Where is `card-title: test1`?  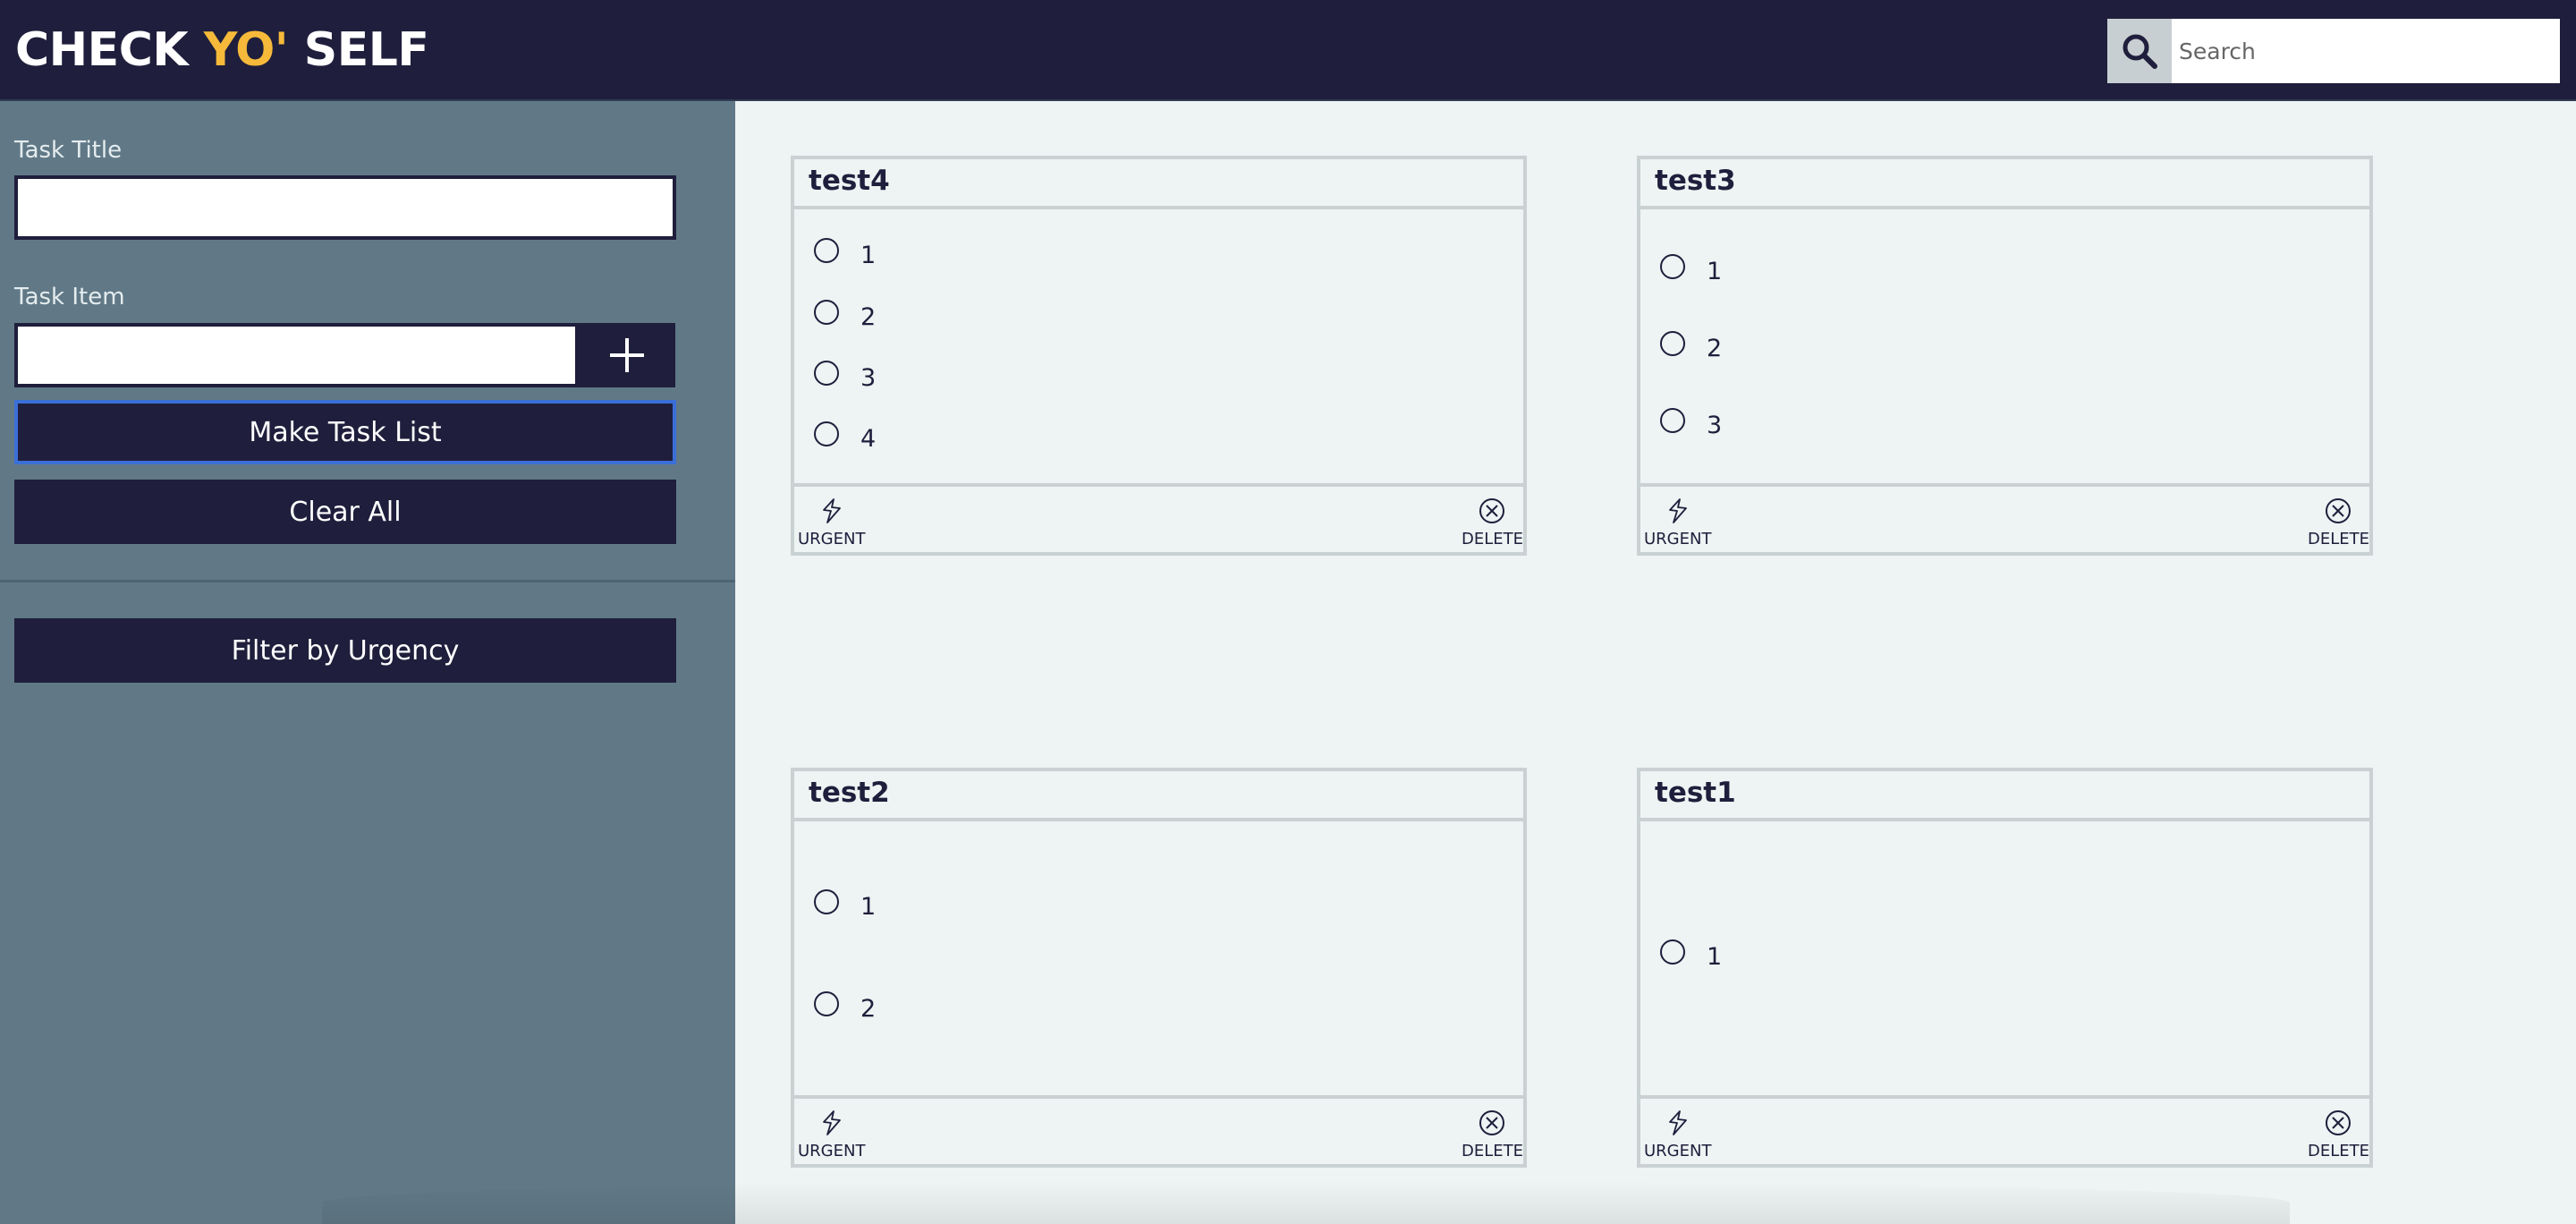 card-title: test1 is located at coordinates (2004, 796).